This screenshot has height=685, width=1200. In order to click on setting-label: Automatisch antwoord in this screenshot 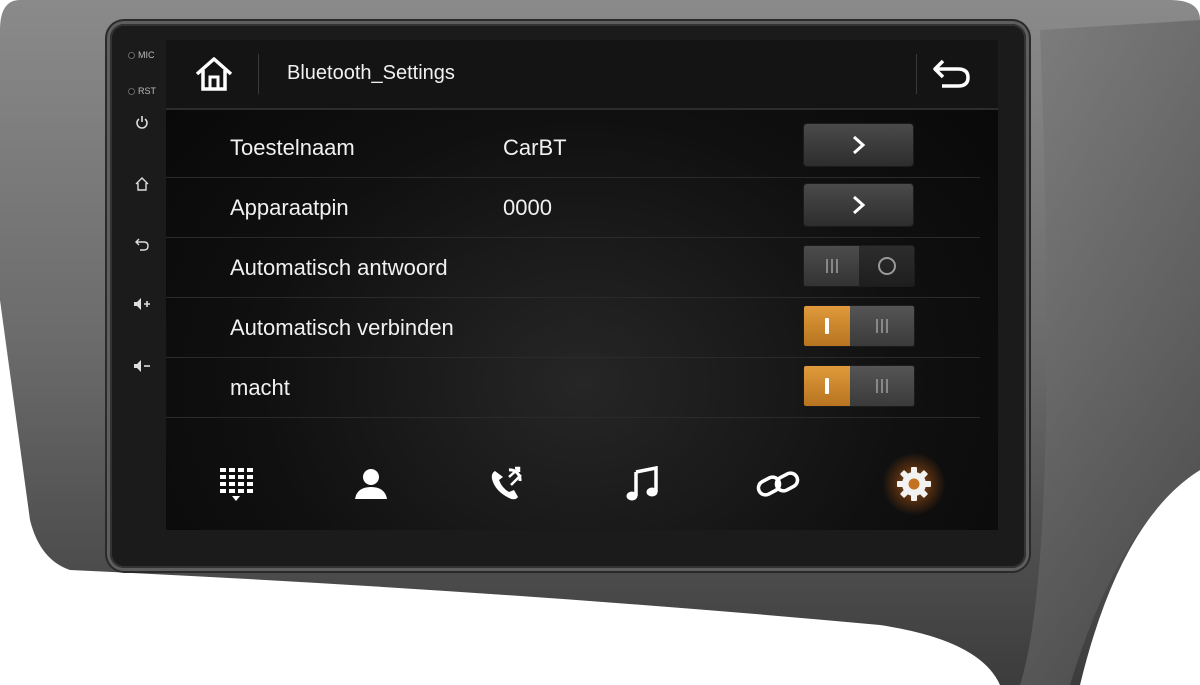, I will do `click(339, 267)`.